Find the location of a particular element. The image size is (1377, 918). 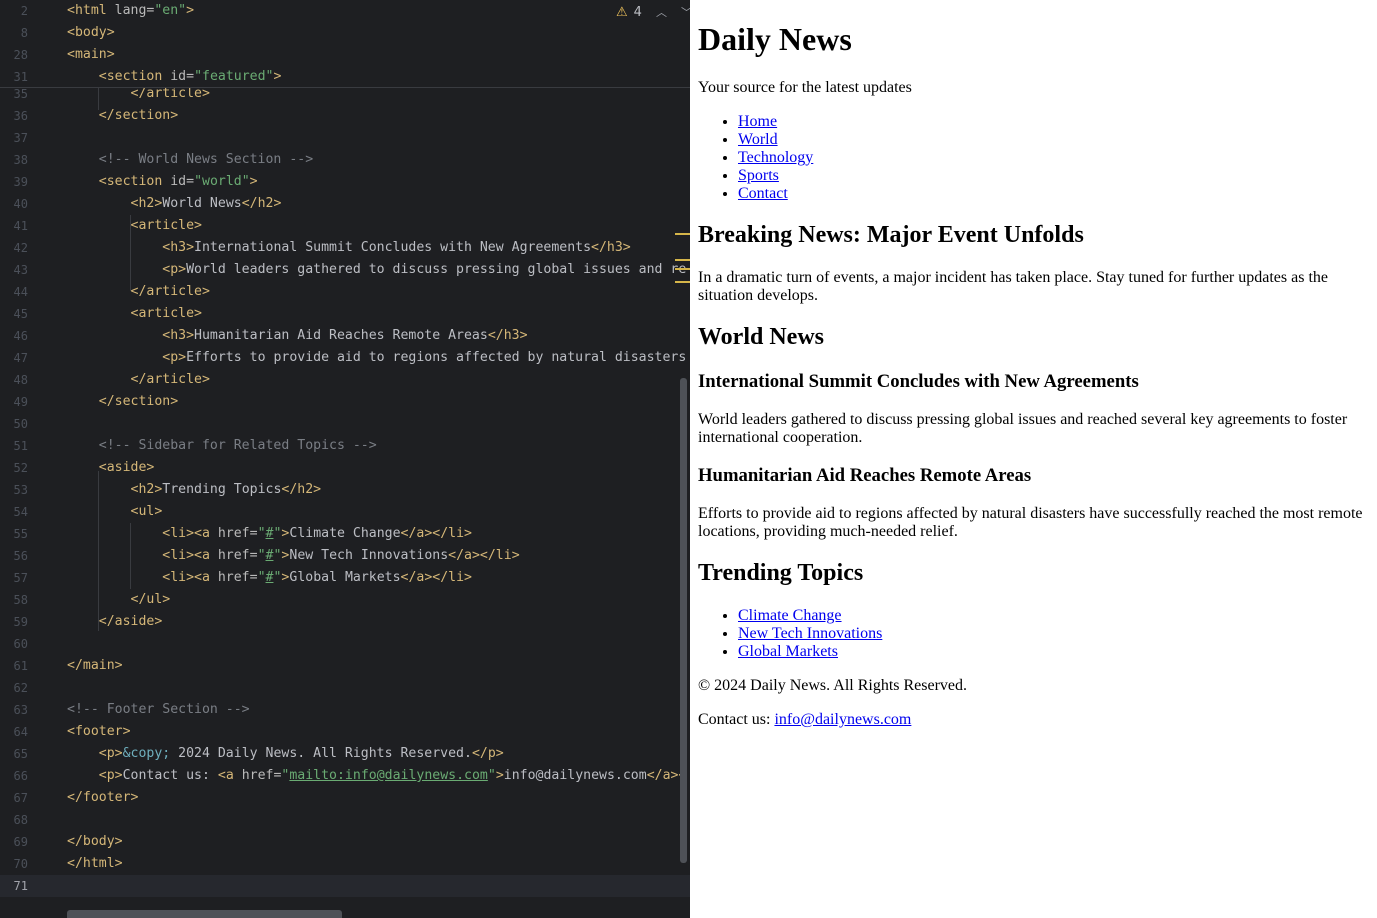

line-code: <h2>World News</h2> is located at coordinates (174, 204).